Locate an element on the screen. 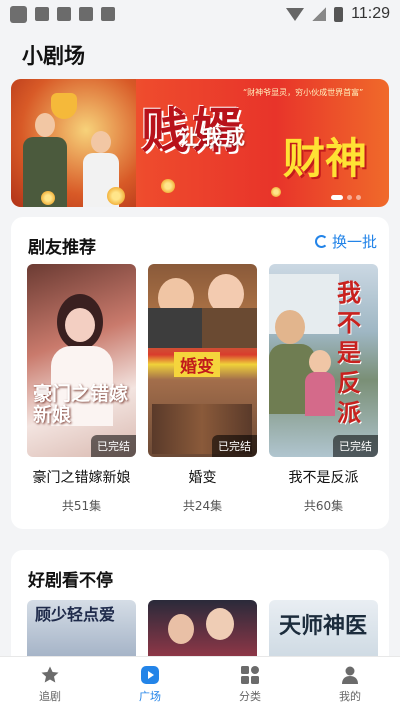 The image size is (400, 711). wifi-icon is located at coordinates (295, 14).